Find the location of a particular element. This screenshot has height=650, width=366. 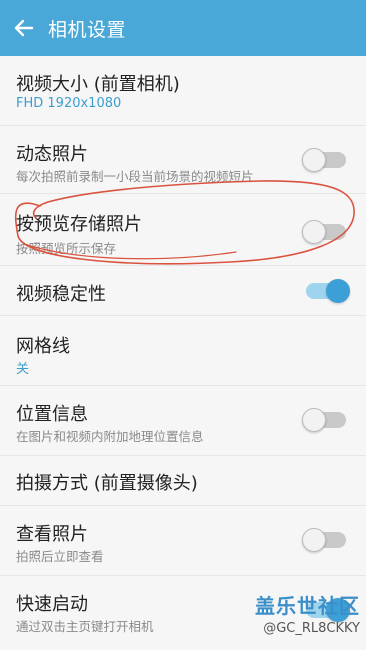

setting-value: 关 is located at coordinates (23, 369).